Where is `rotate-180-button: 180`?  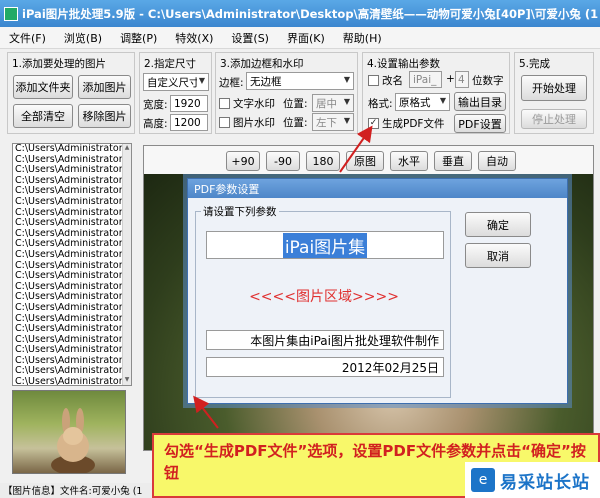 rotate-180-button: 180 is located at coordinates (323, 161).